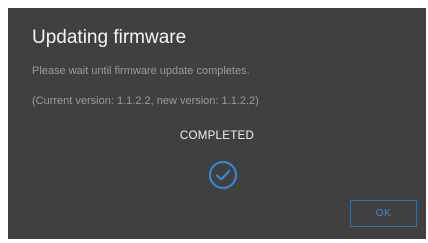 This screenshot has height=243, width=428. What do you see at coordinates (109, 37) in the screenshot?
I see `dialog-title: Updating firmware` at bounding box center [109, 37].